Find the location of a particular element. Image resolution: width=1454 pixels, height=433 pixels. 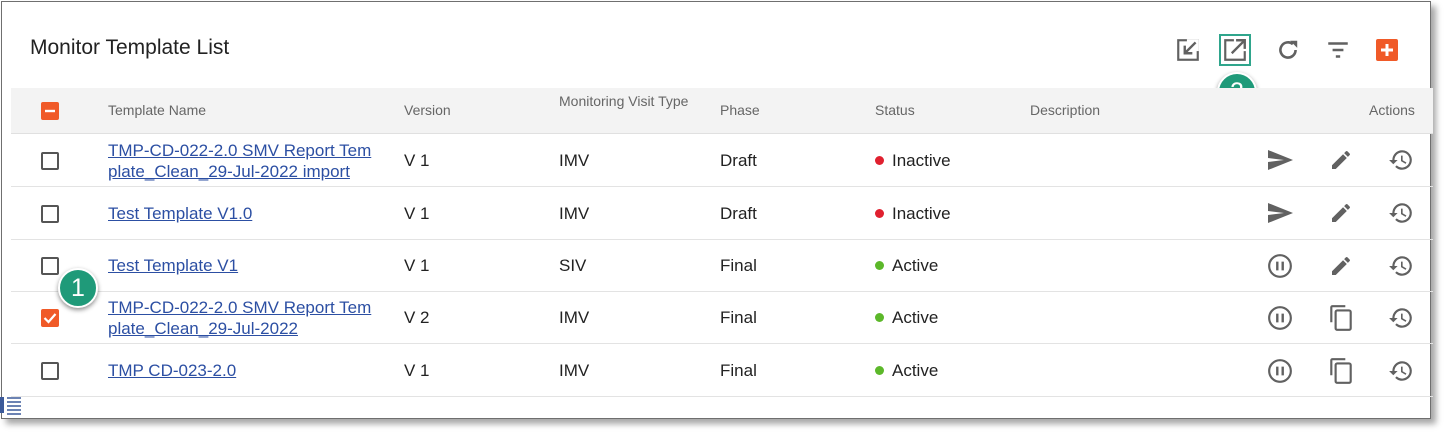

import-icon is located at coordinates (1188, 50).